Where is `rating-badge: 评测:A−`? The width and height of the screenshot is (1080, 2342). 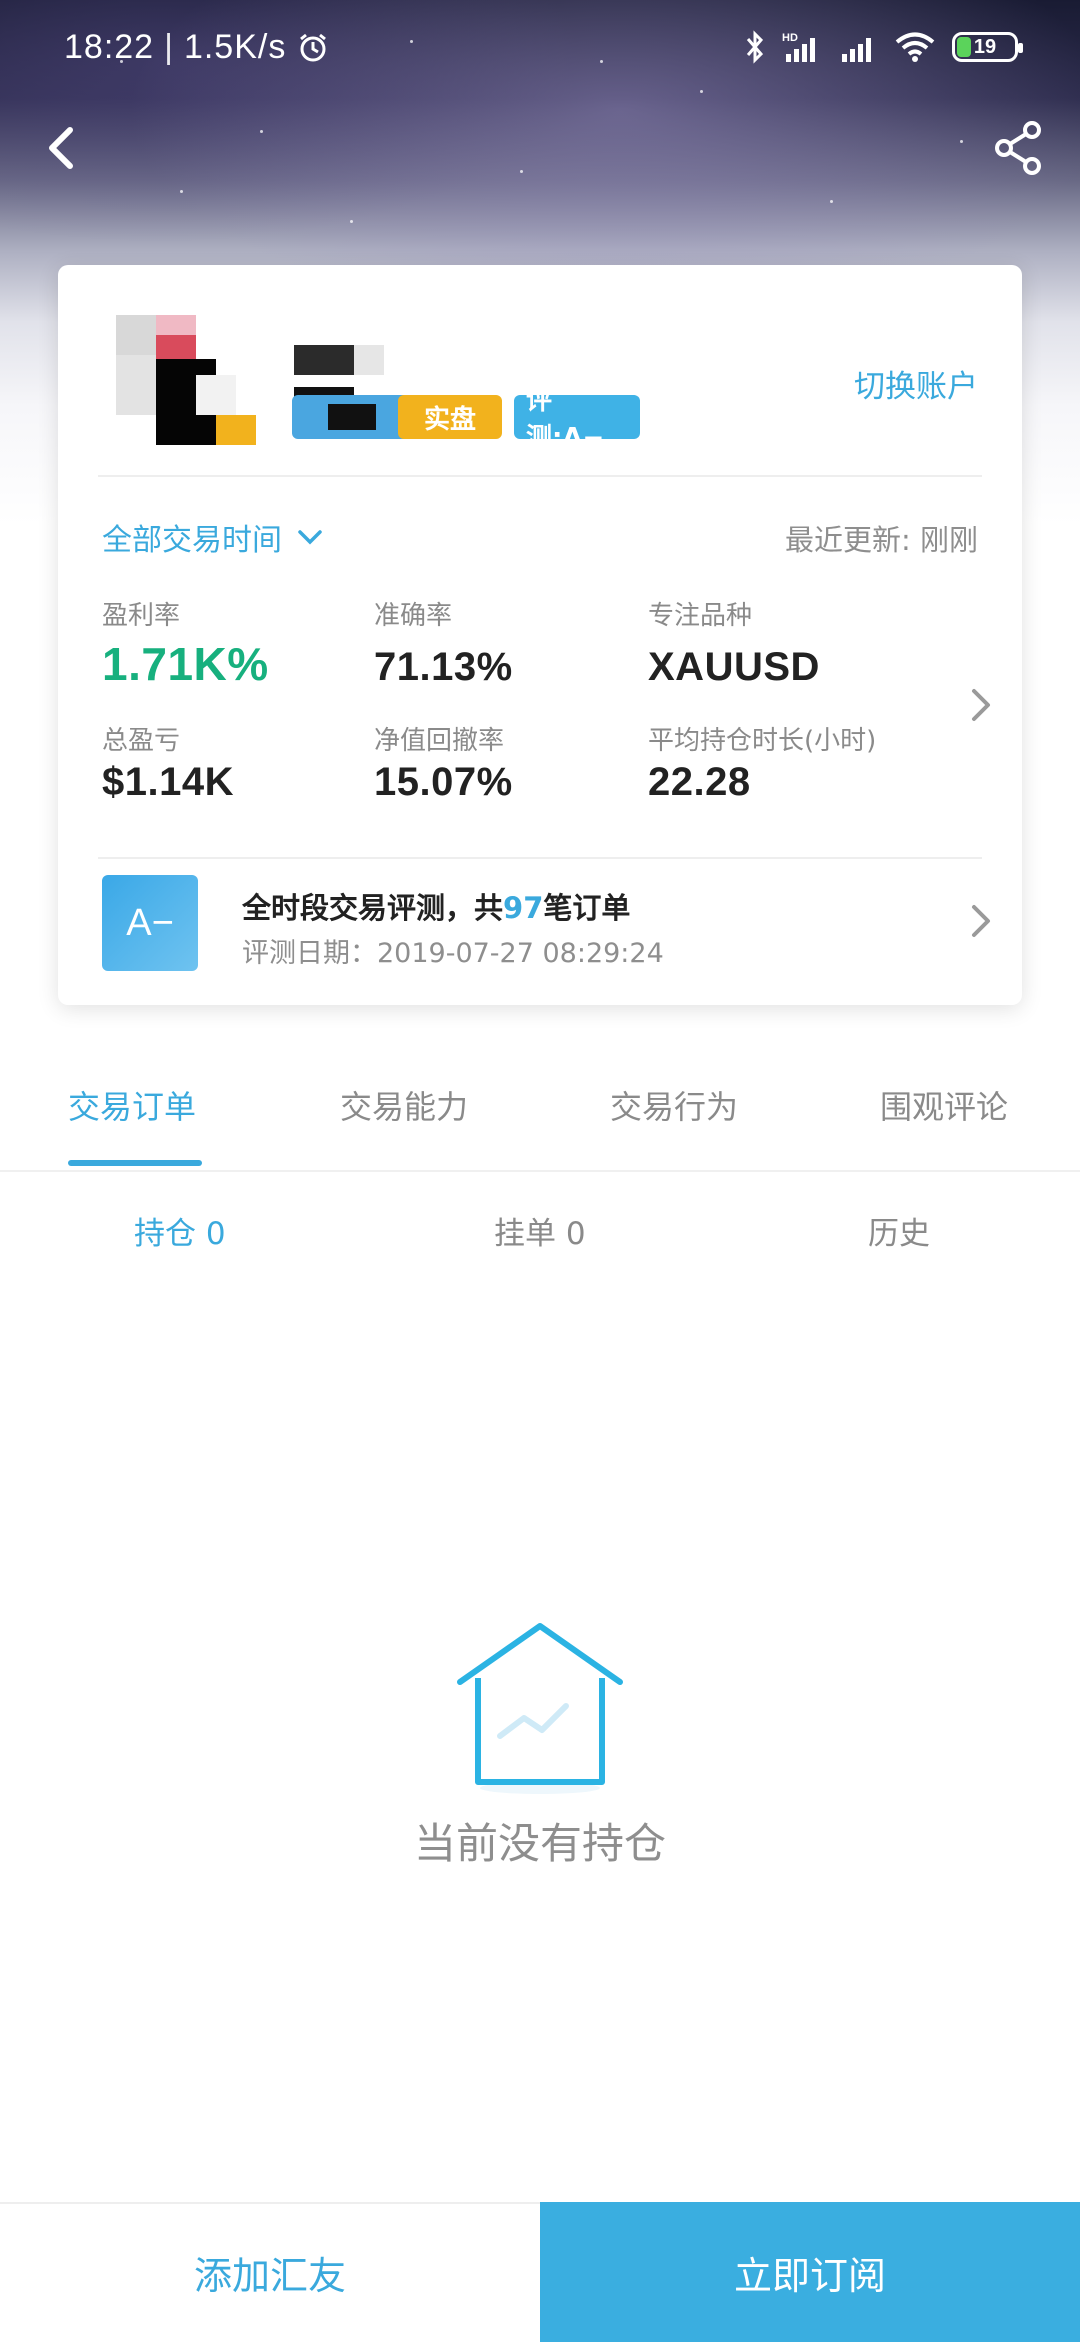 rating-badge: 评测:A− is located at coordinates (577, 419).